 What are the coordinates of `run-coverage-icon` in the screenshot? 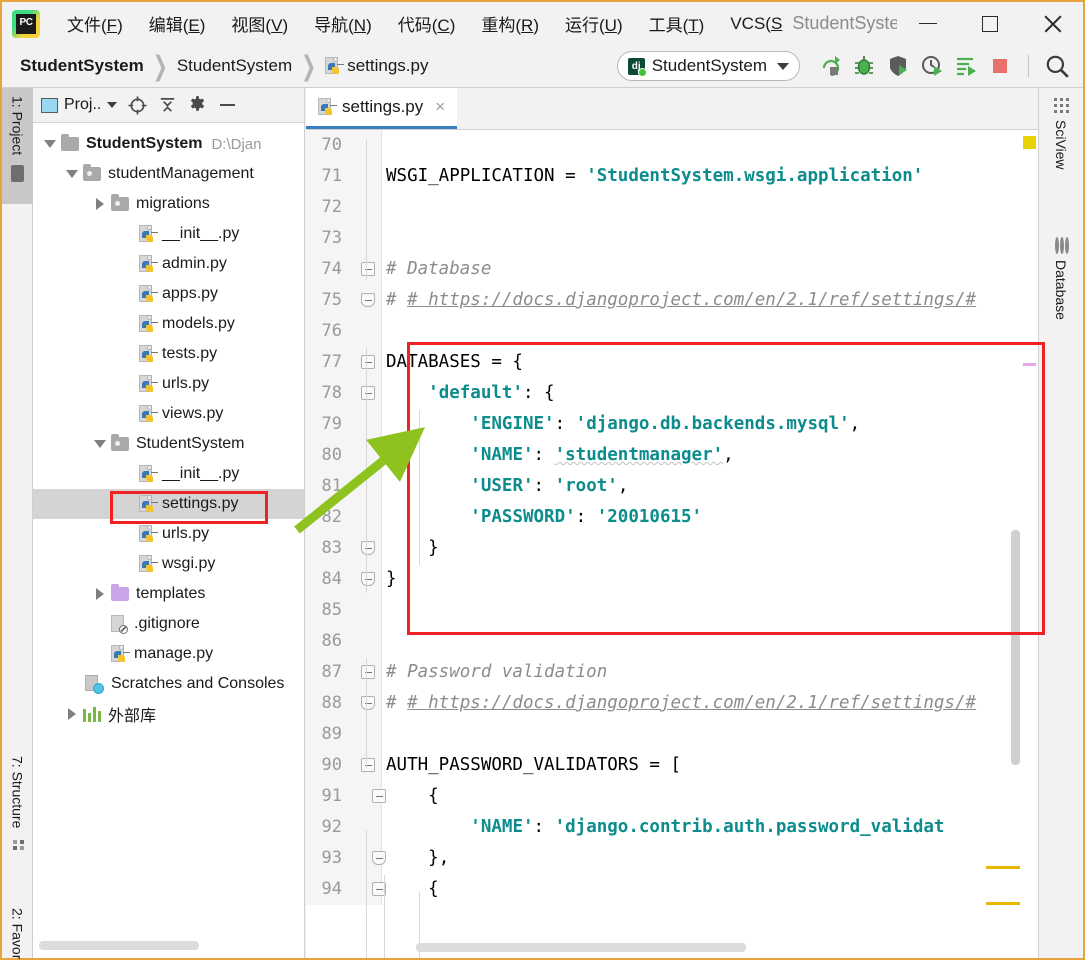 It's located at (898, 66).